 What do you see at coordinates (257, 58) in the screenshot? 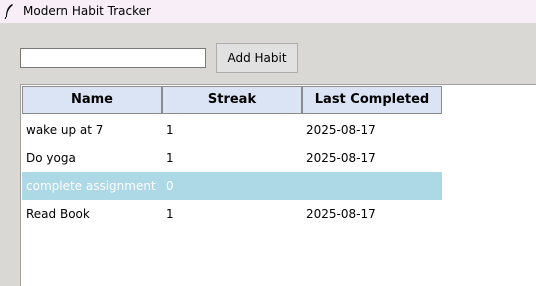
I see `add-habit-button: Add Habit` at bounding box center [257, 58].